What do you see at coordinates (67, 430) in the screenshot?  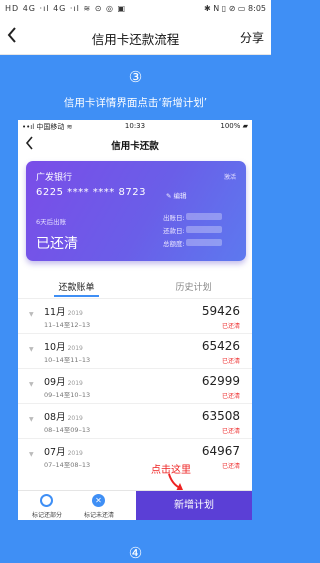 I see `bill-range: 08–14至09–13` at bounding box center [67, 430].